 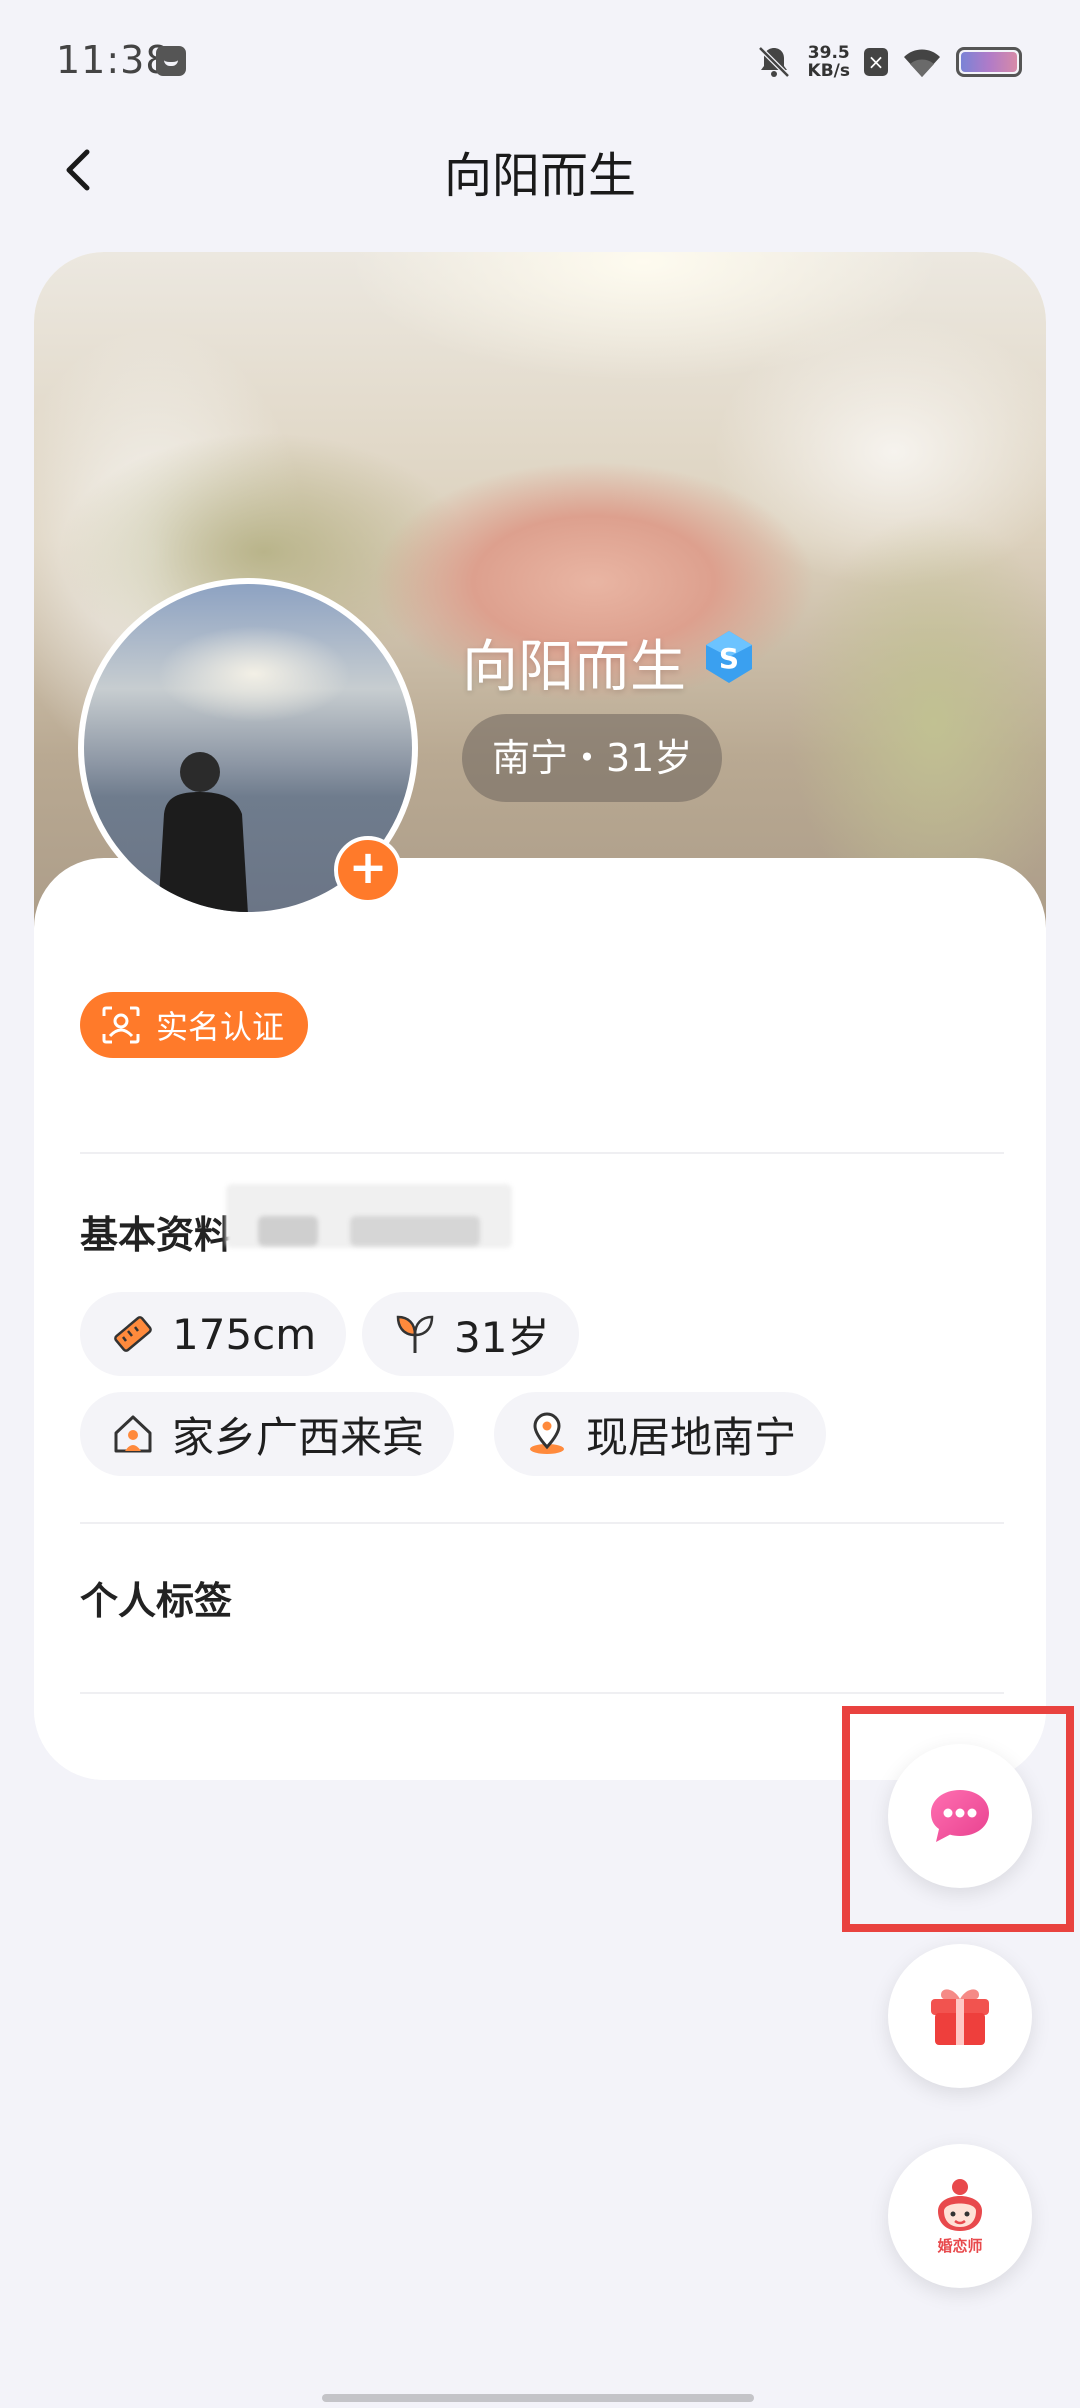 I want to click on matchmaker-avatar-icon, so click(x=960, y=2204).